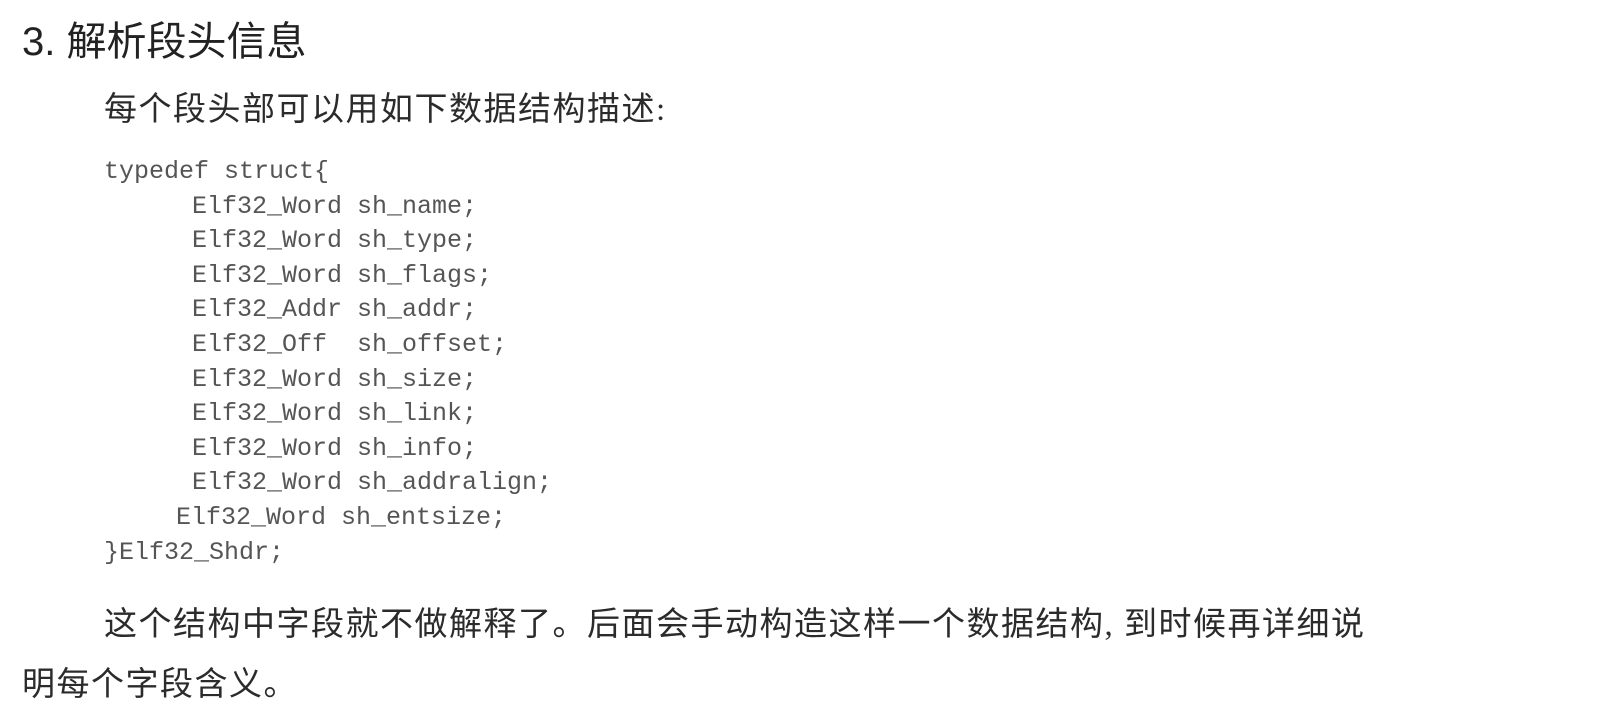 The image size is (1598, 724). Describe the element at coordinates (217, 171) in the screenshot. I see `code-line-open: typedef struct{` at that location.